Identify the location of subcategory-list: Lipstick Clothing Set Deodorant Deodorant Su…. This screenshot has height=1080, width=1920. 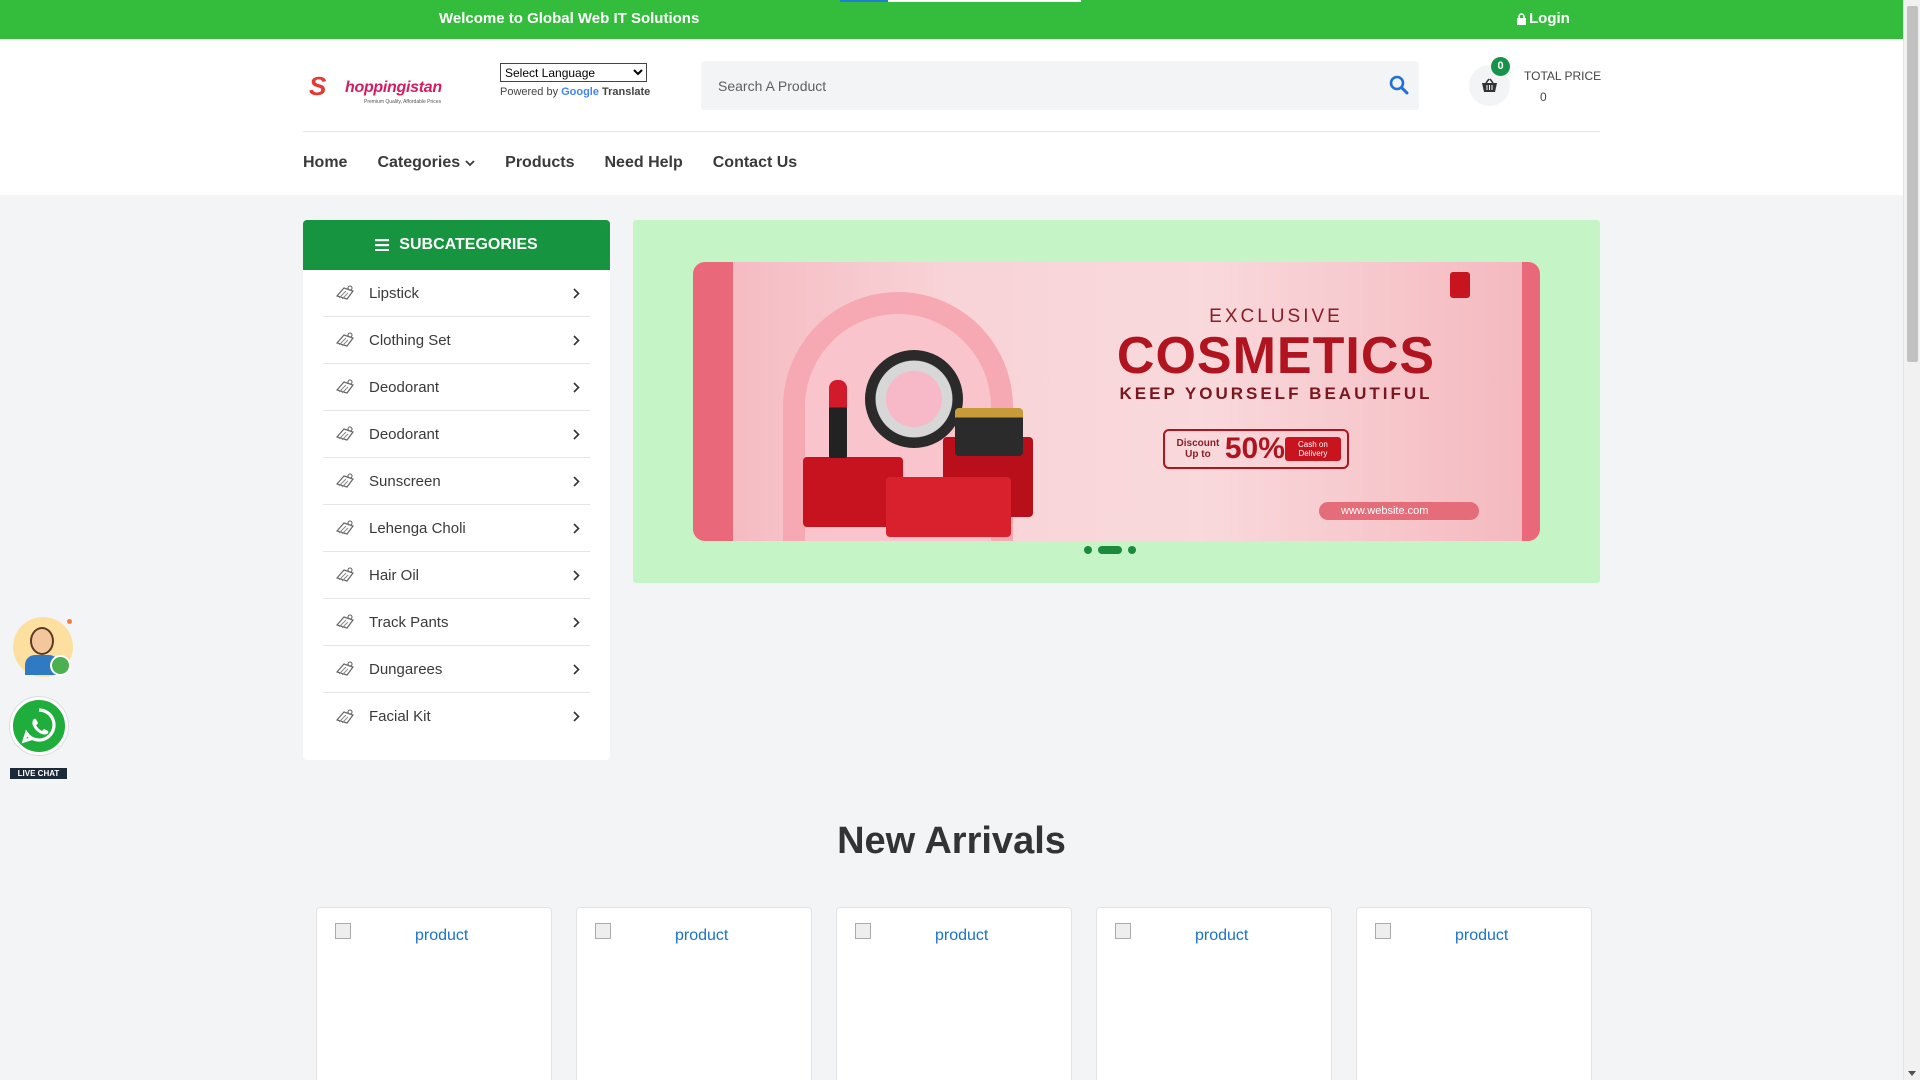
(456, 505).